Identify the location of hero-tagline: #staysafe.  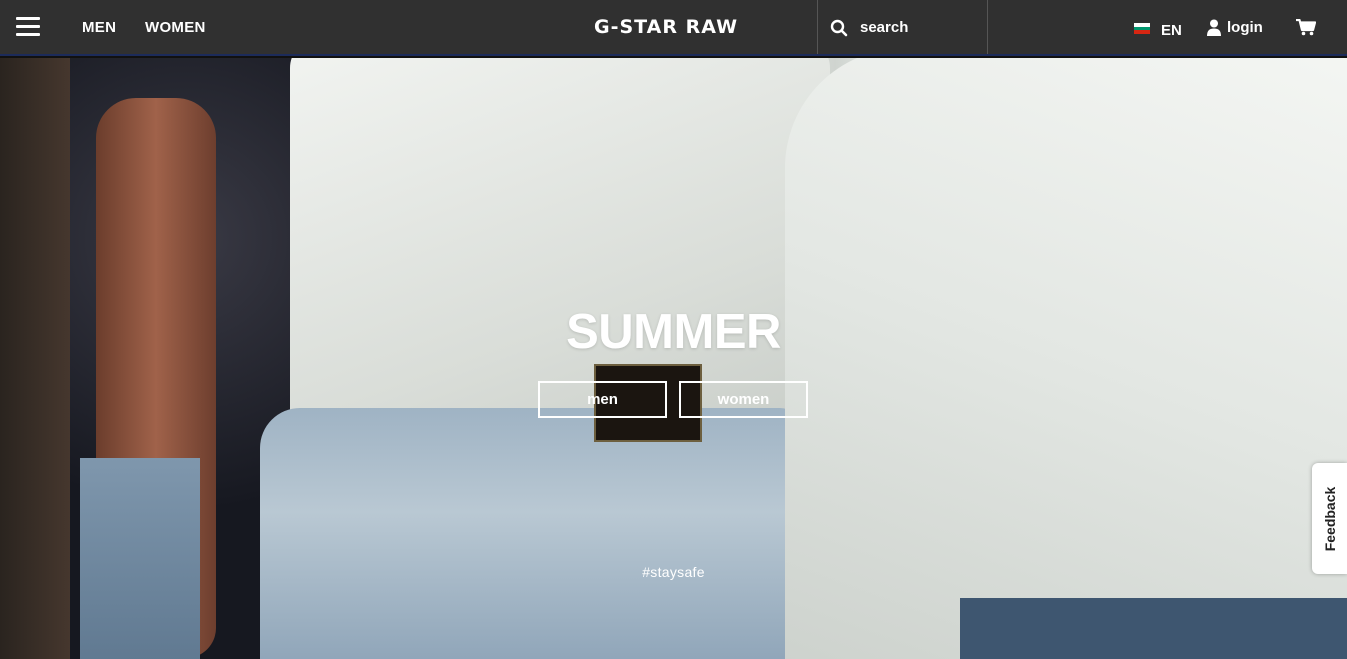
(673, 572).